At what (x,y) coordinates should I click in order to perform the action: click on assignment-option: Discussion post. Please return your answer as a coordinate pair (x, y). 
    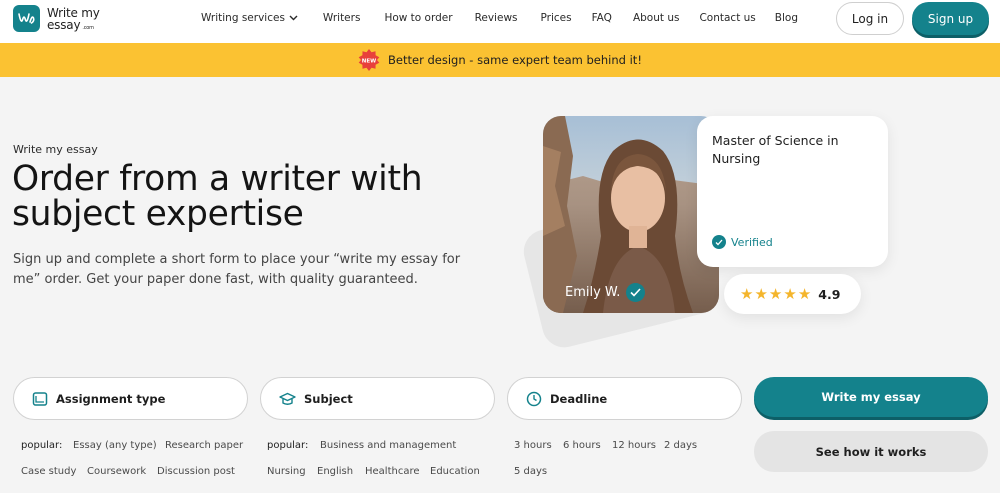
    Looking at the image, I should click on (196, 471).